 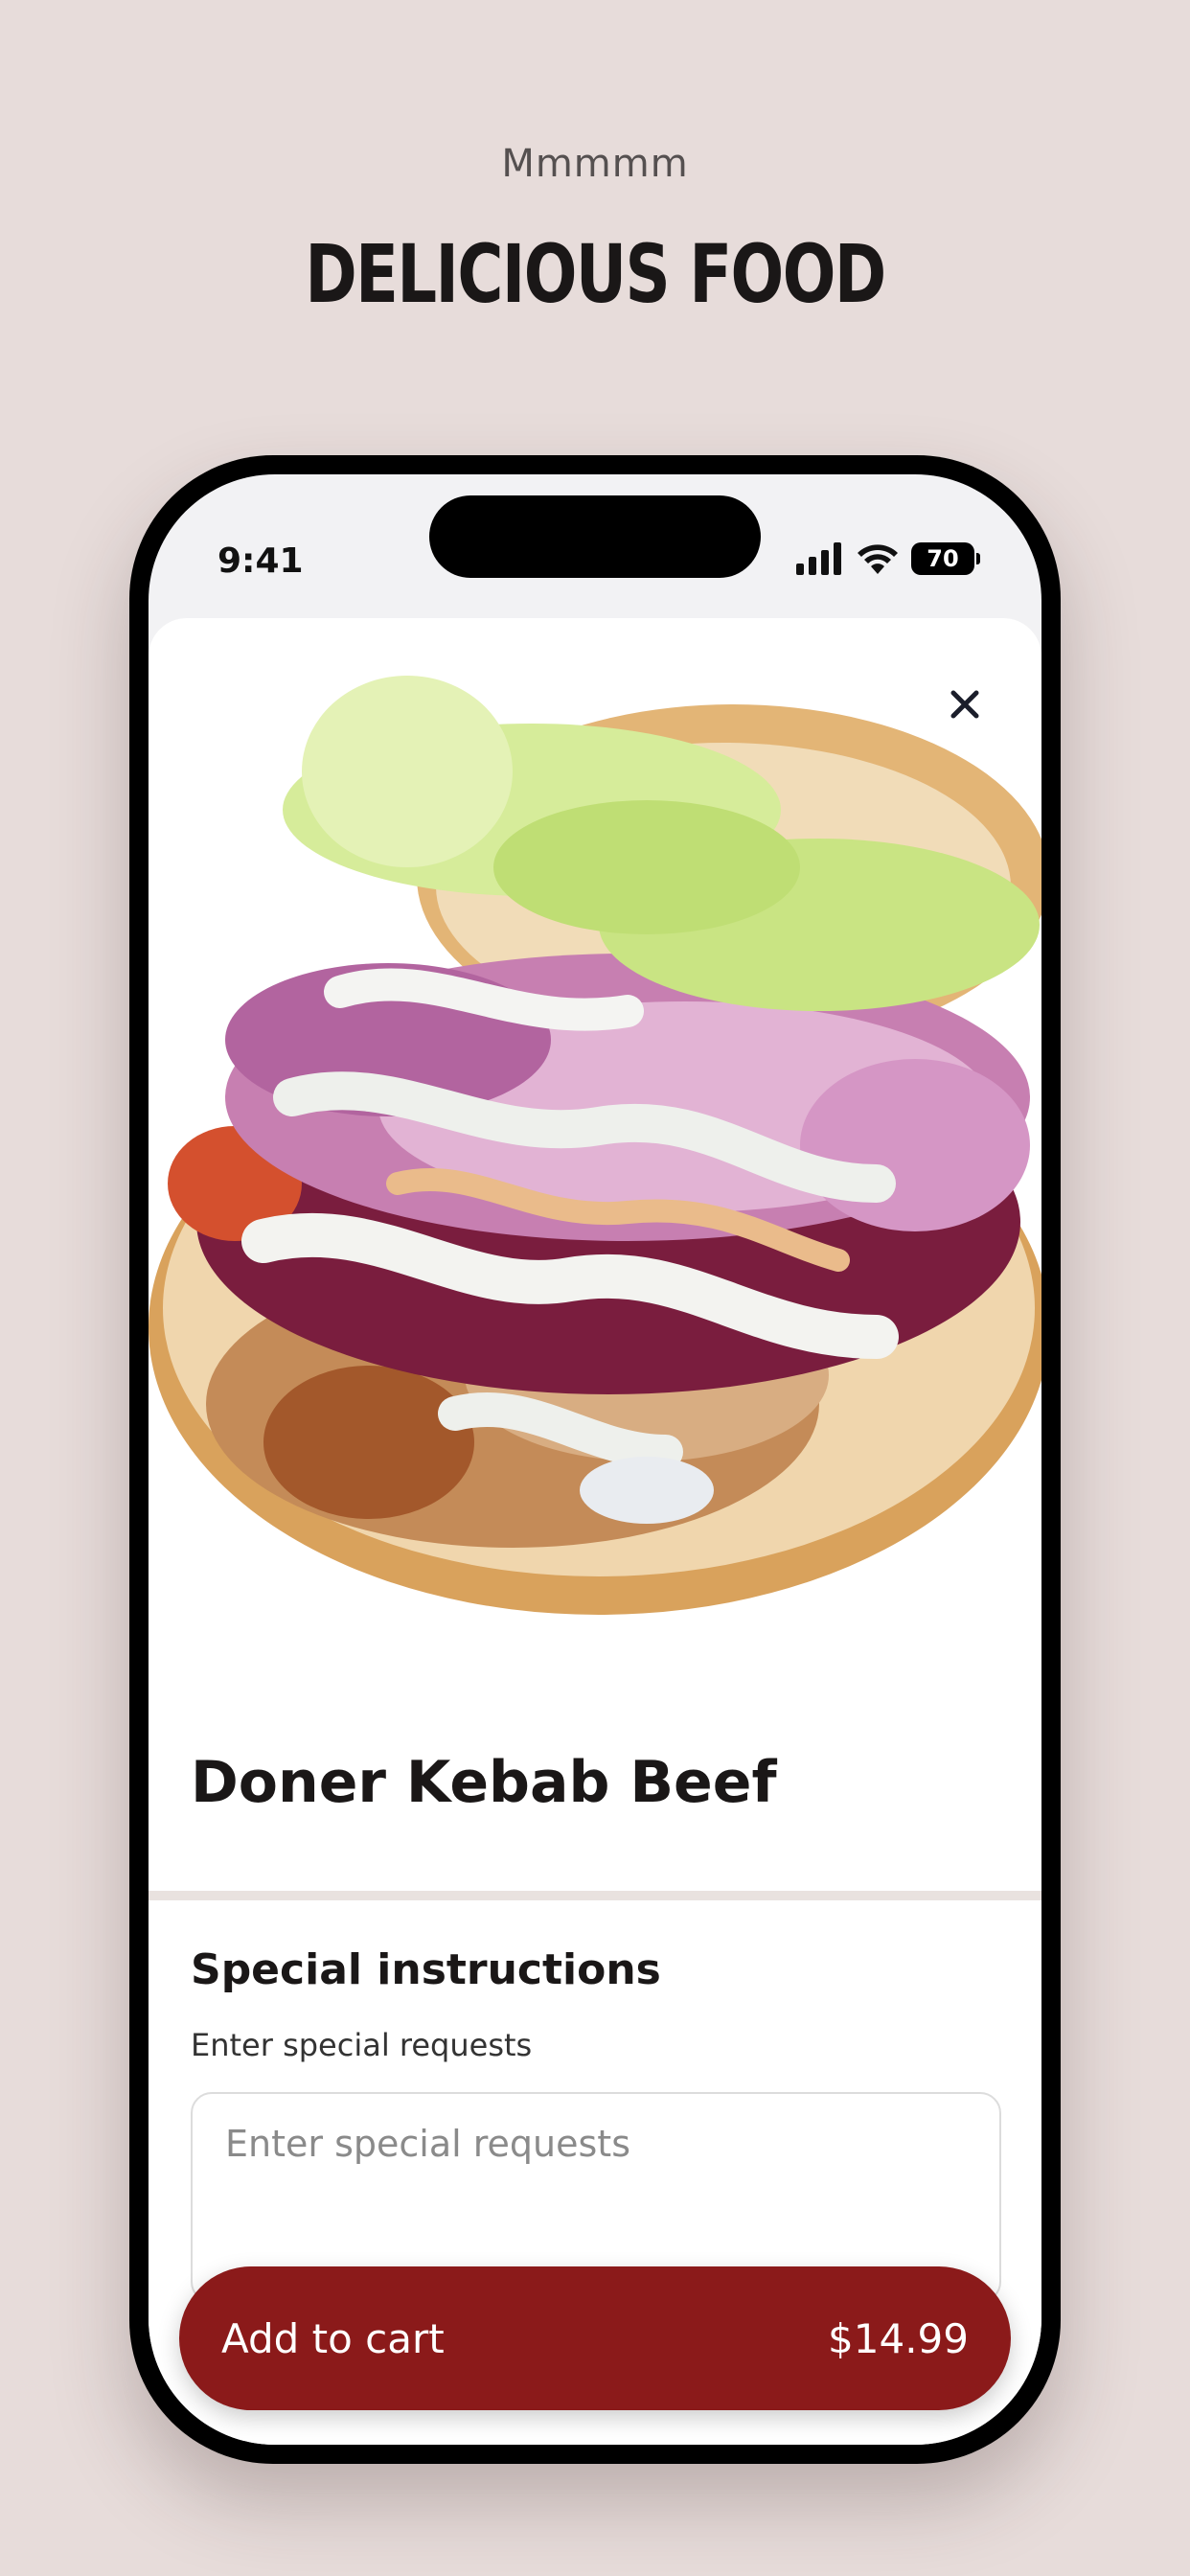 I want to click on signal-icon, so click(x=819, y=558).